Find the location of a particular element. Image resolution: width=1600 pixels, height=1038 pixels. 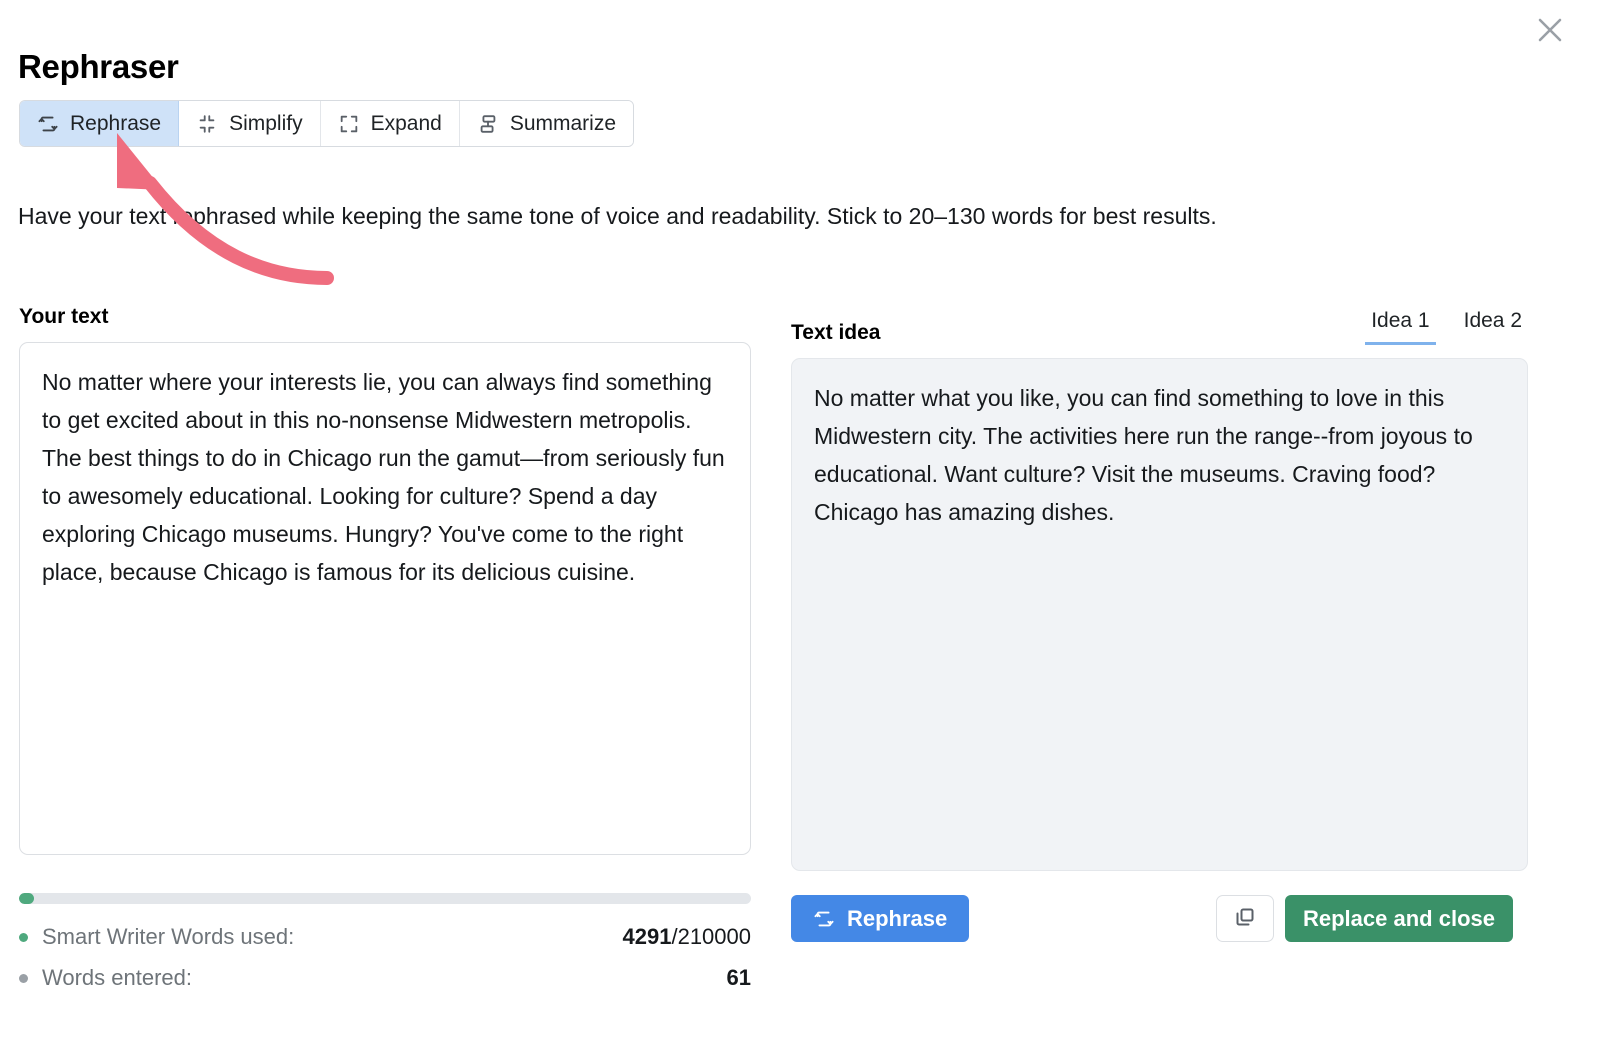

tab-idea-2: Idea 2 is located at coordinates (1493, 326).